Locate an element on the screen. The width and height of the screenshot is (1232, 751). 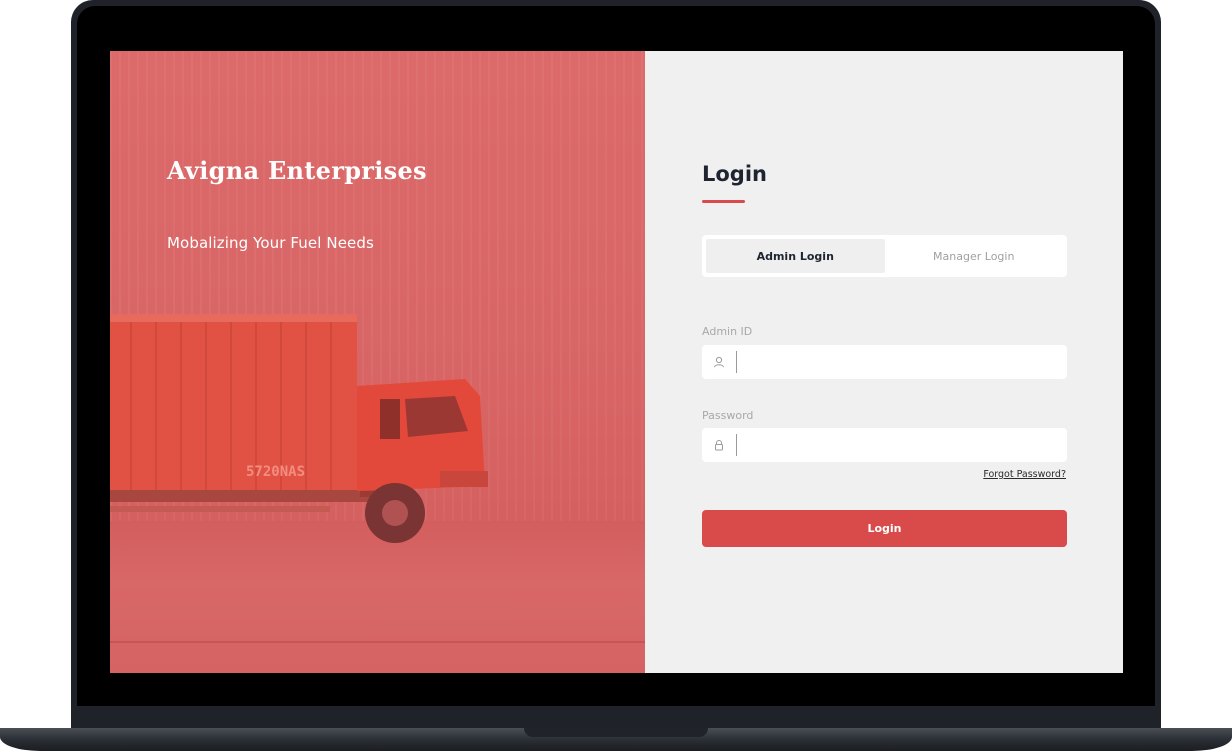
tab-manager-login: Manager Login is located at coordinates (974, 256).